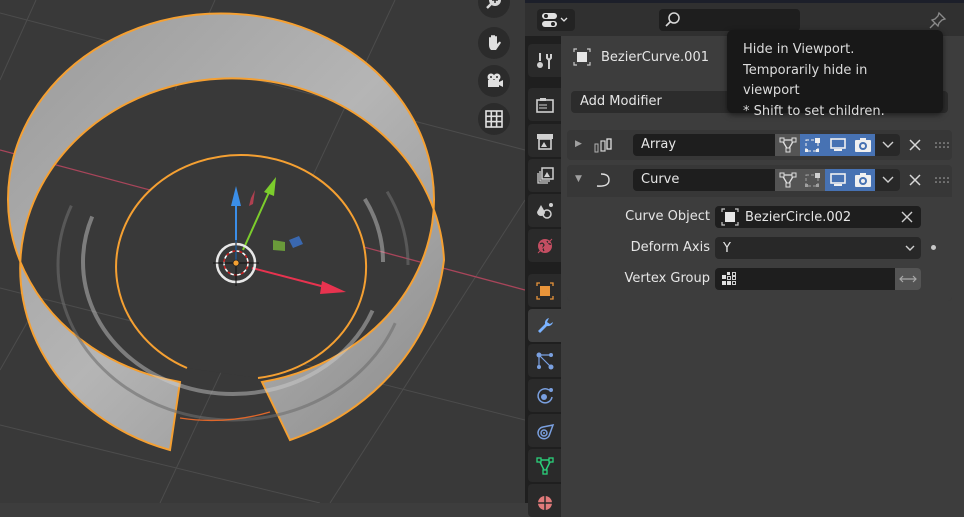 Image resolution: width=964 pixels, height=517 pixels. What do you see at coordinates (655, 57) in the screenshot?
I see `object-name: BezierCurve.001` at bounding box center [655, 57].